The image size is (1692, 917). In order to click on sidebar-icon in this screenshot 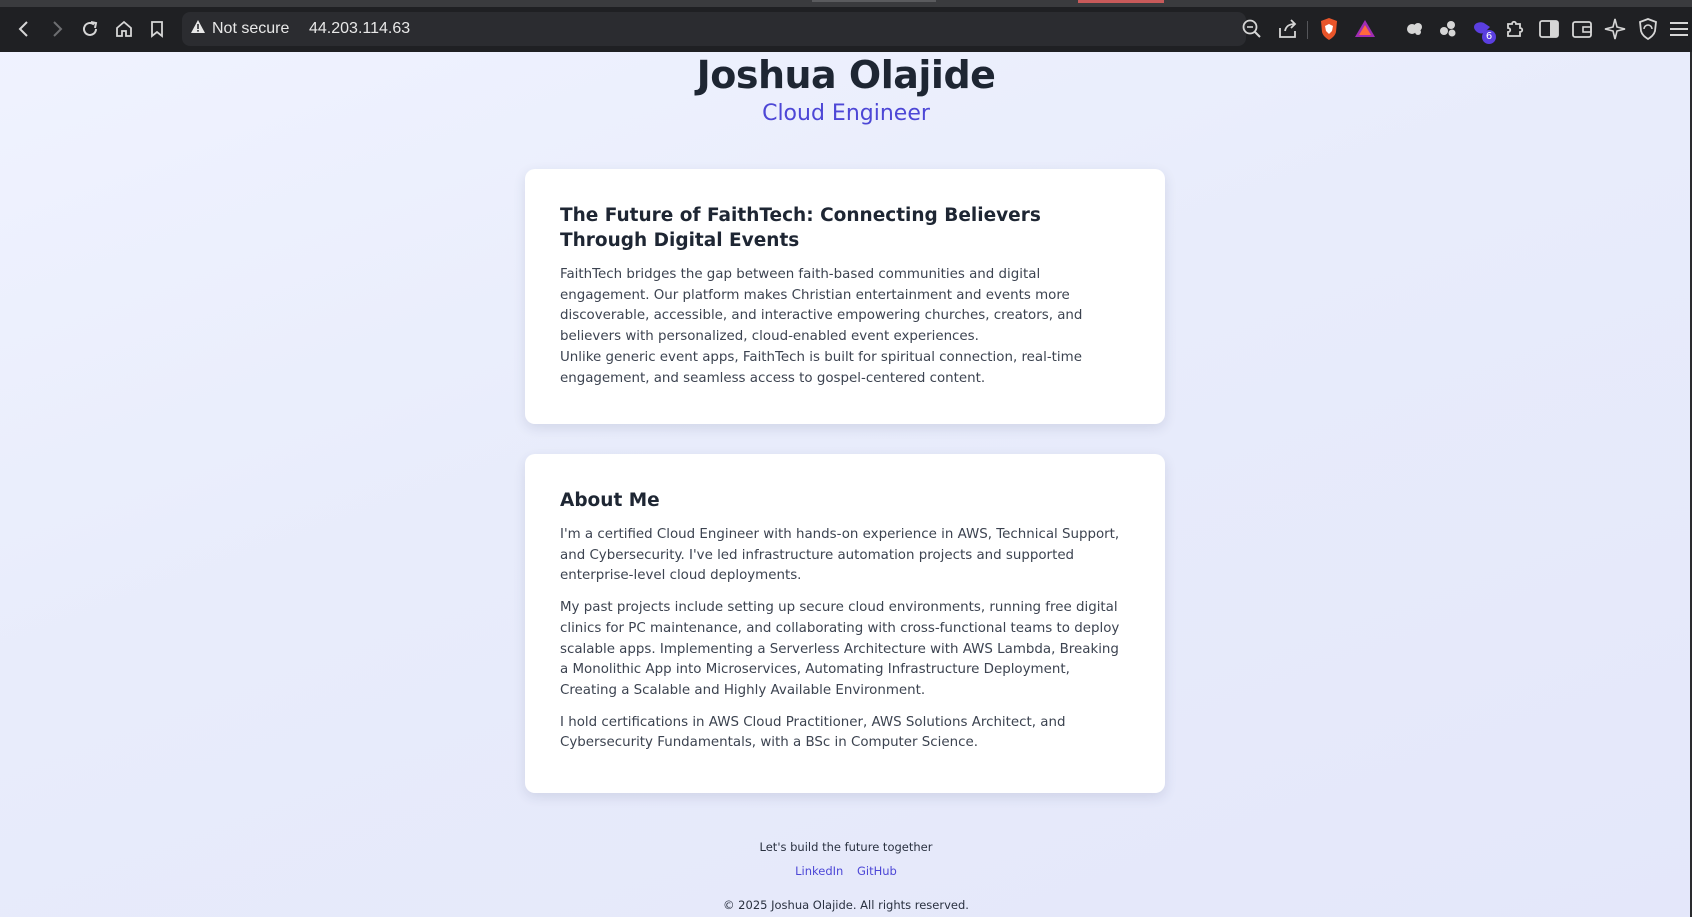, I will do `click(1549, 29)`.